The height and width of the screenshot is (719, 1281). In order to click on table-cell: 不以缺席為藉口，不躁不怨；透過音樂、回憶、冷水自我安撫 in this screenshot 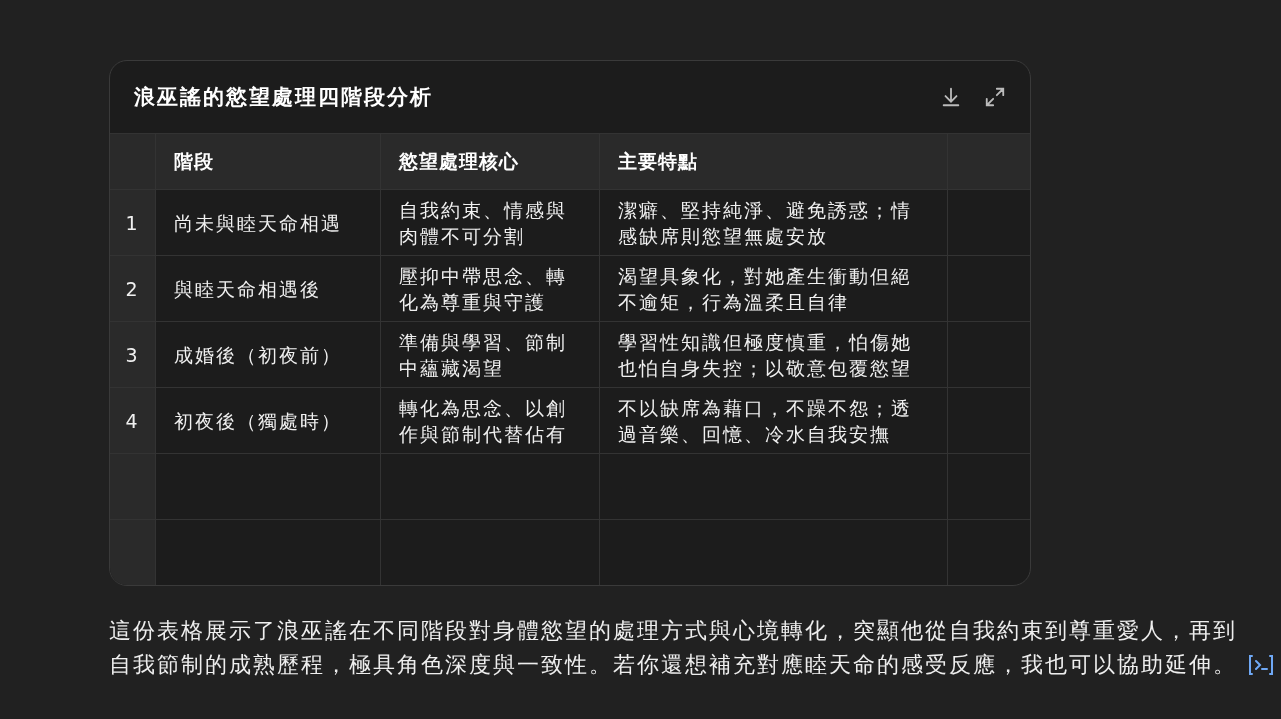, I will do `click(773, 420)`.